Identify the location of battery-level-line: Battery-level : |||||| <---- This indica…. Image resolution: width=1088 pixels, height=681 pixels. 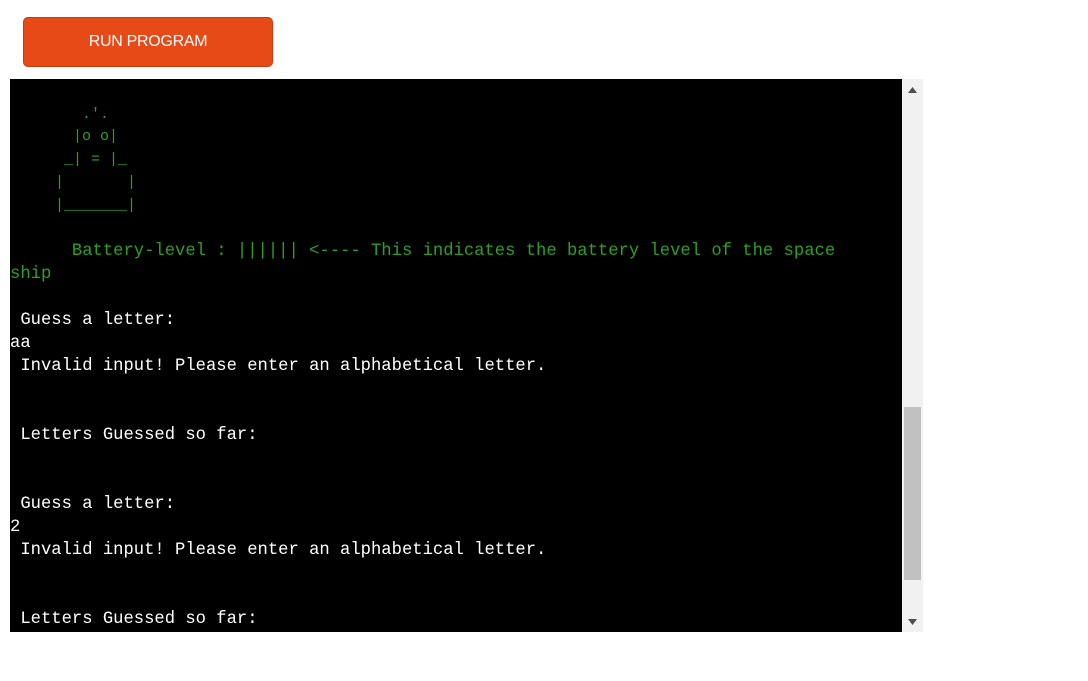
(423, 251).